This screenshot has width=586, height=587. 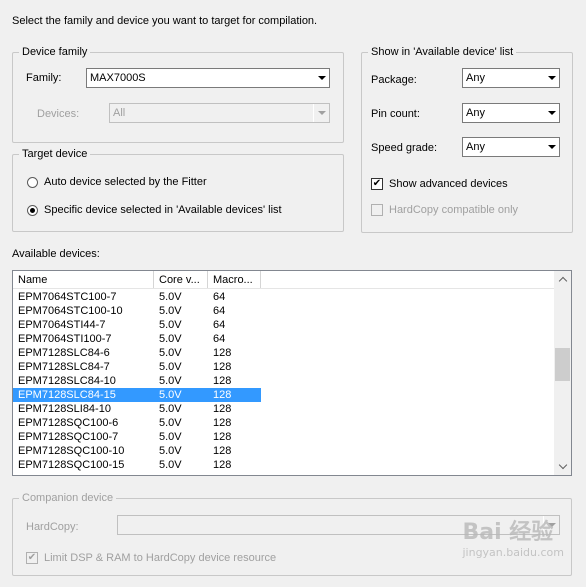 What do you see at coordinates (284, 451) in the screenshot?
I see `table-row: EPM7128SQC100-10 5.0V 128` at bounding box center [284, 451].